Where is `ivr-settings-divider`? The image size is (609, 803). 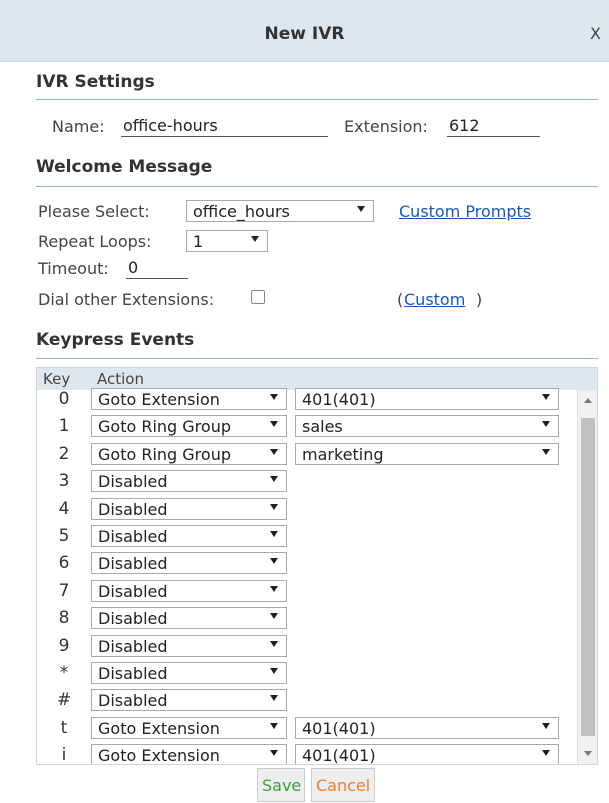
ivr-settings-divider is located at coordinates (317, 99).